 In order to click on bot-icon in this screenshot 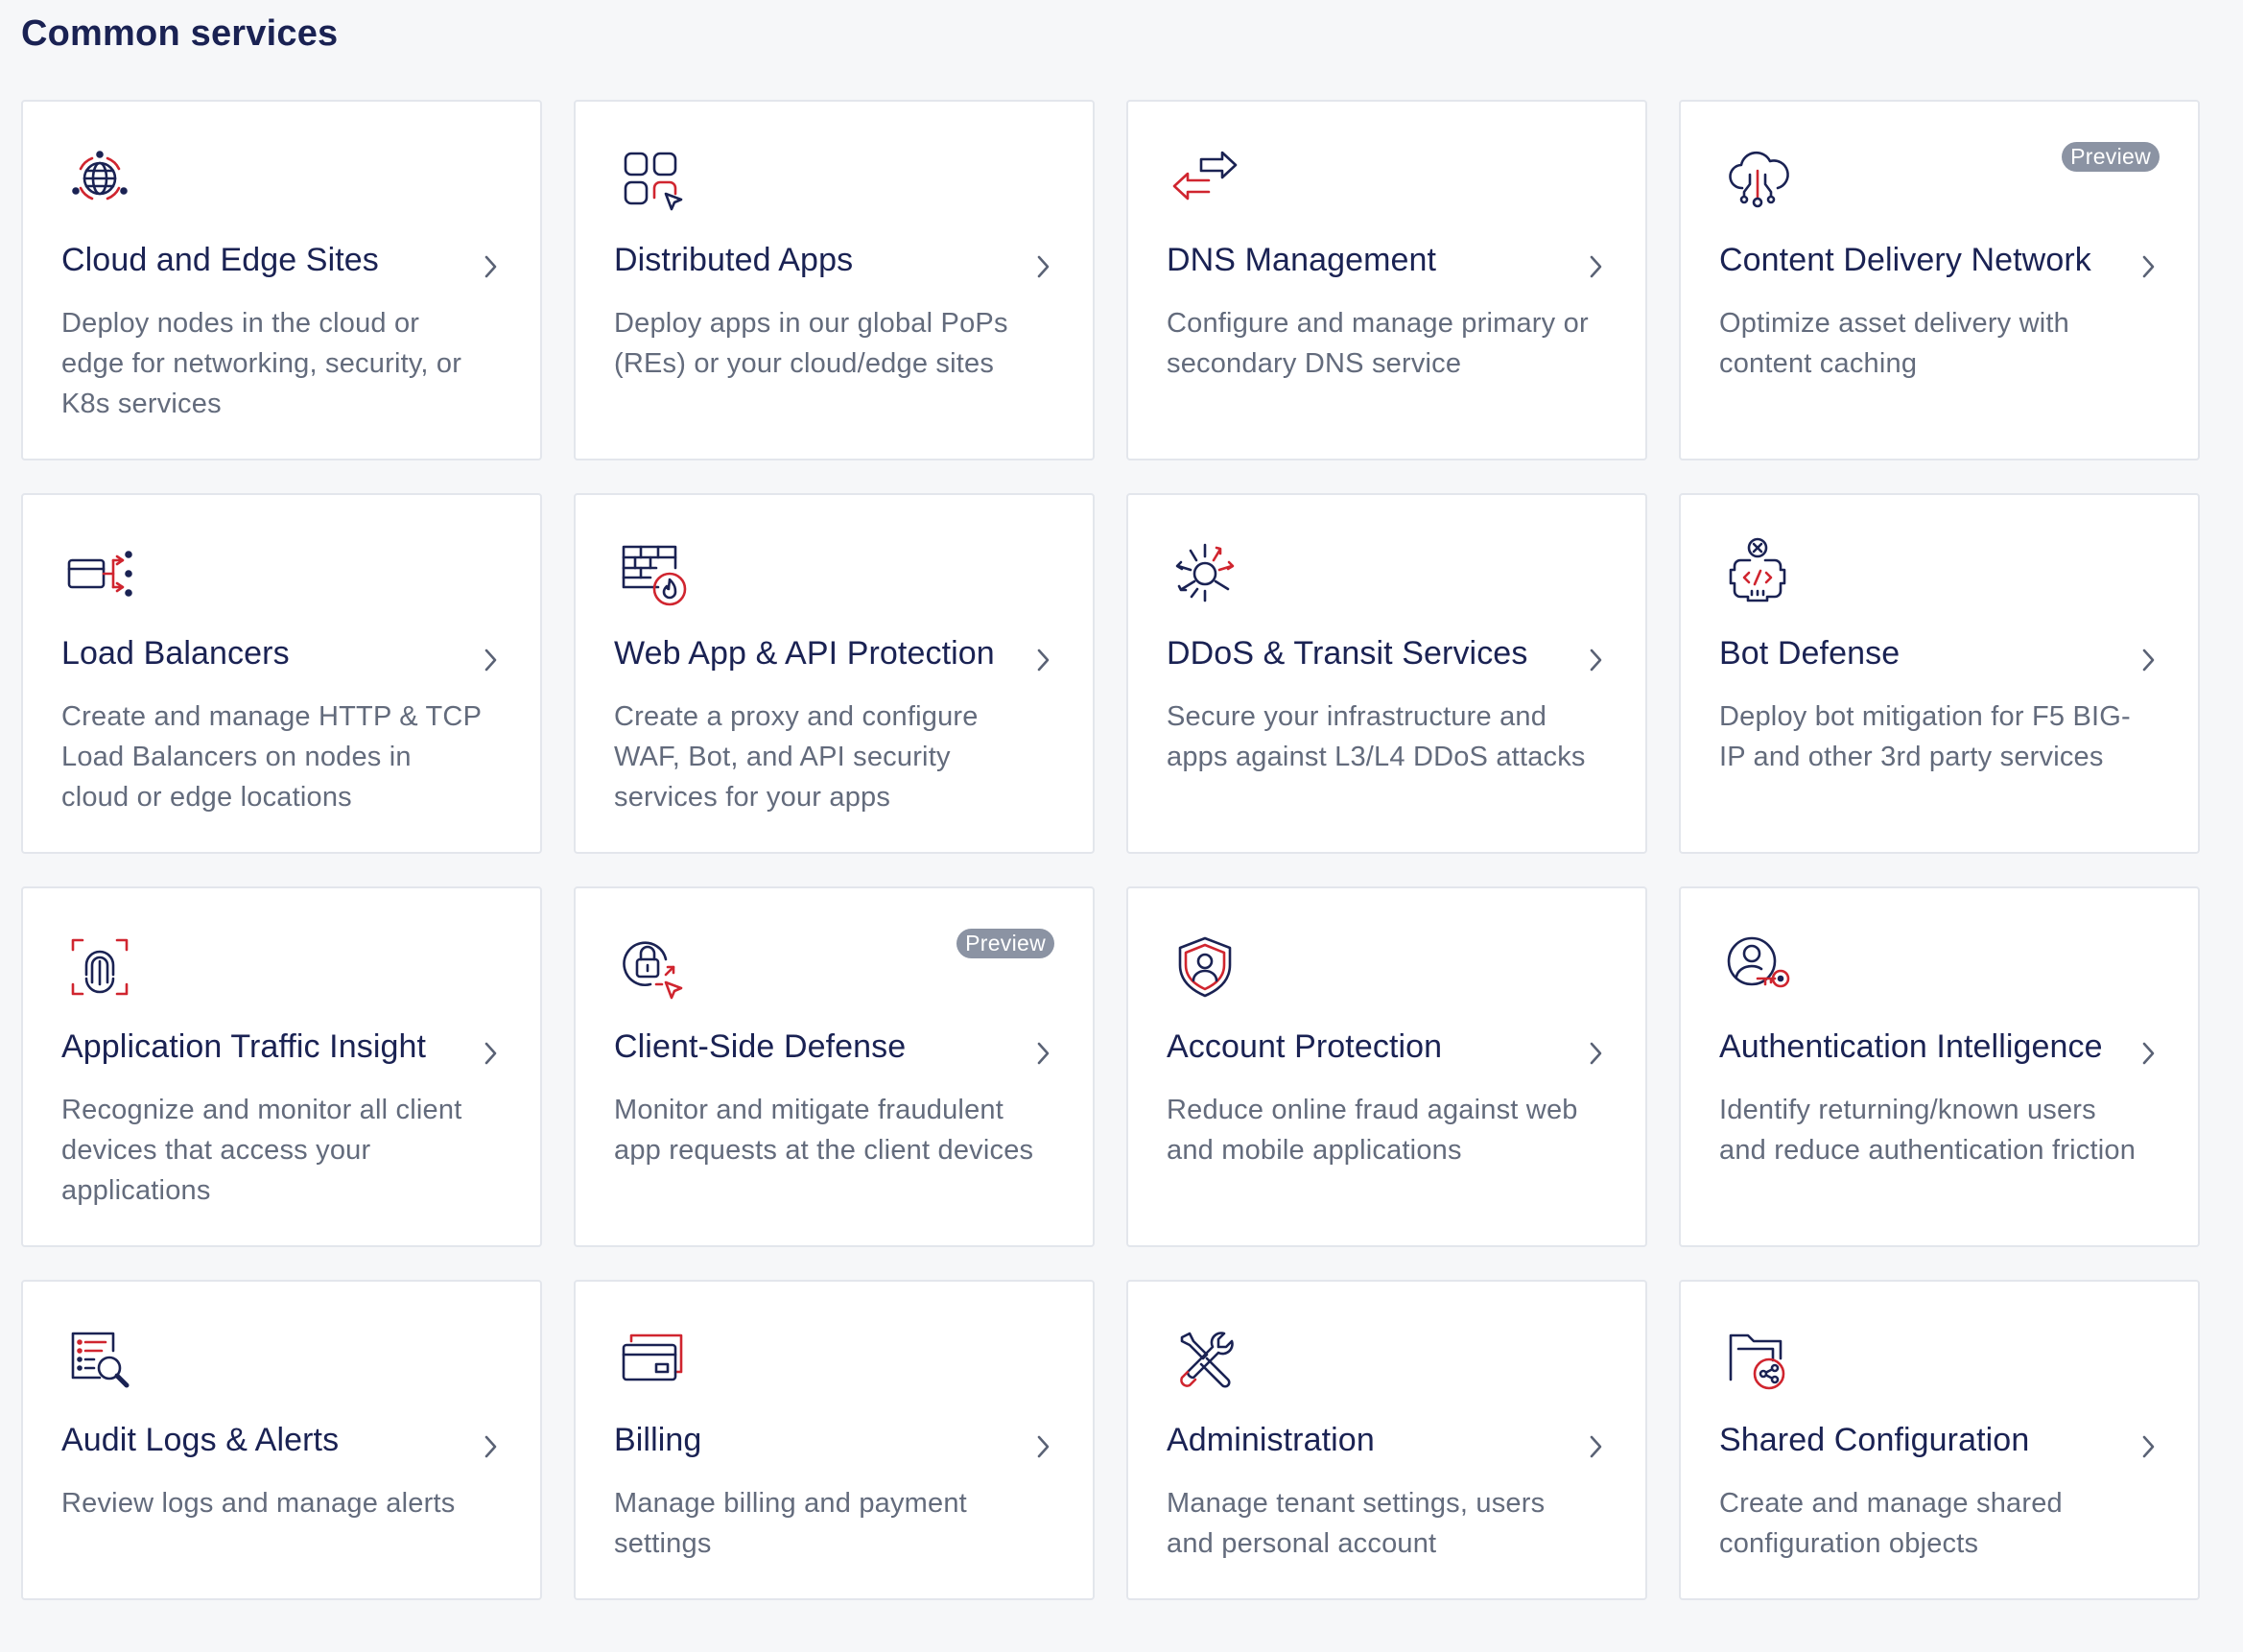, I will do `click(1758, 573)`.